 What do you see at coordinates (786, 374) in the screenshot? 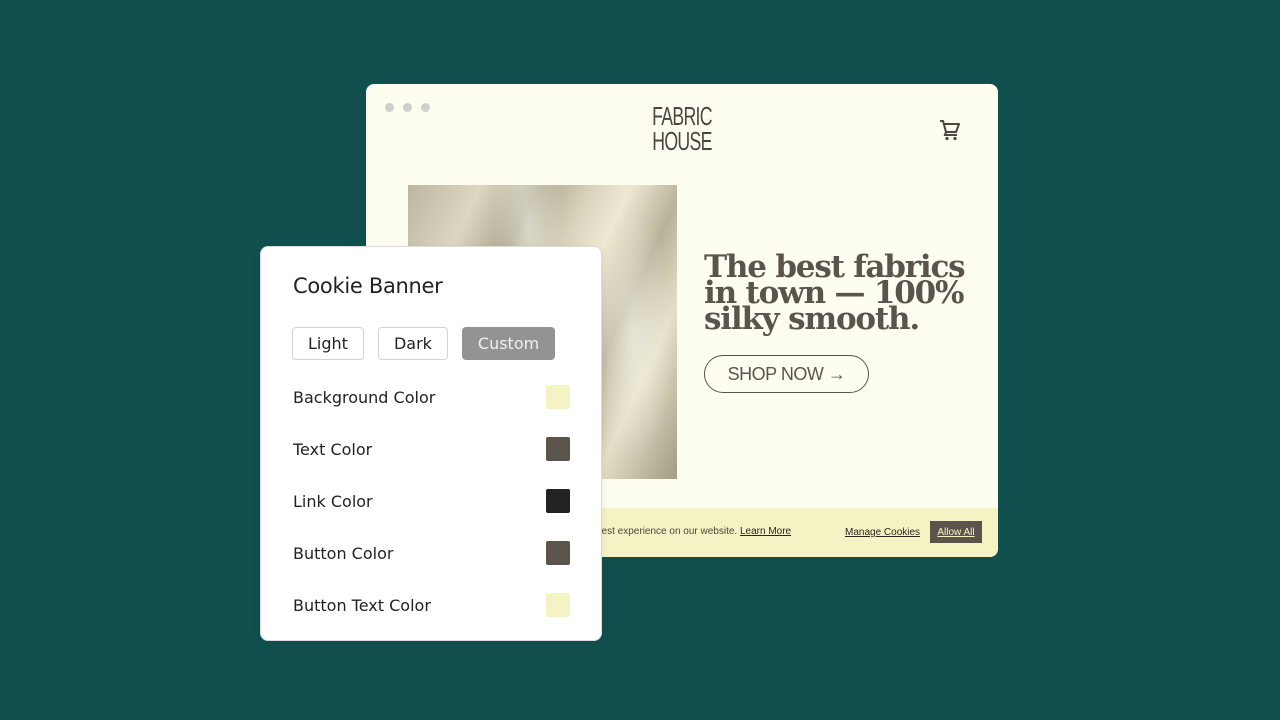
I see `shop-now-button: SHOP NOW →` at bounding box center [786, 374].